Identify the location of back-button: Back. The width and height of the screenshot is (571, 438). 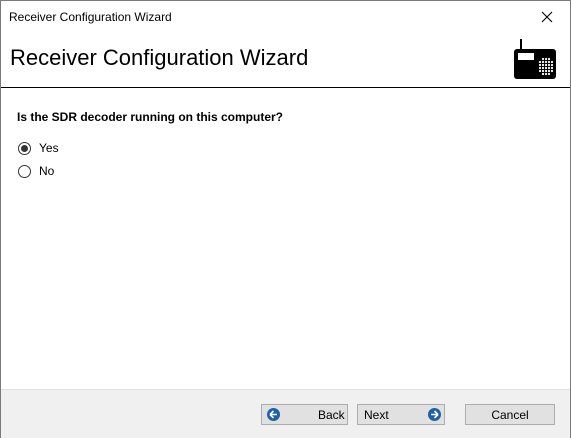
(304, 414).